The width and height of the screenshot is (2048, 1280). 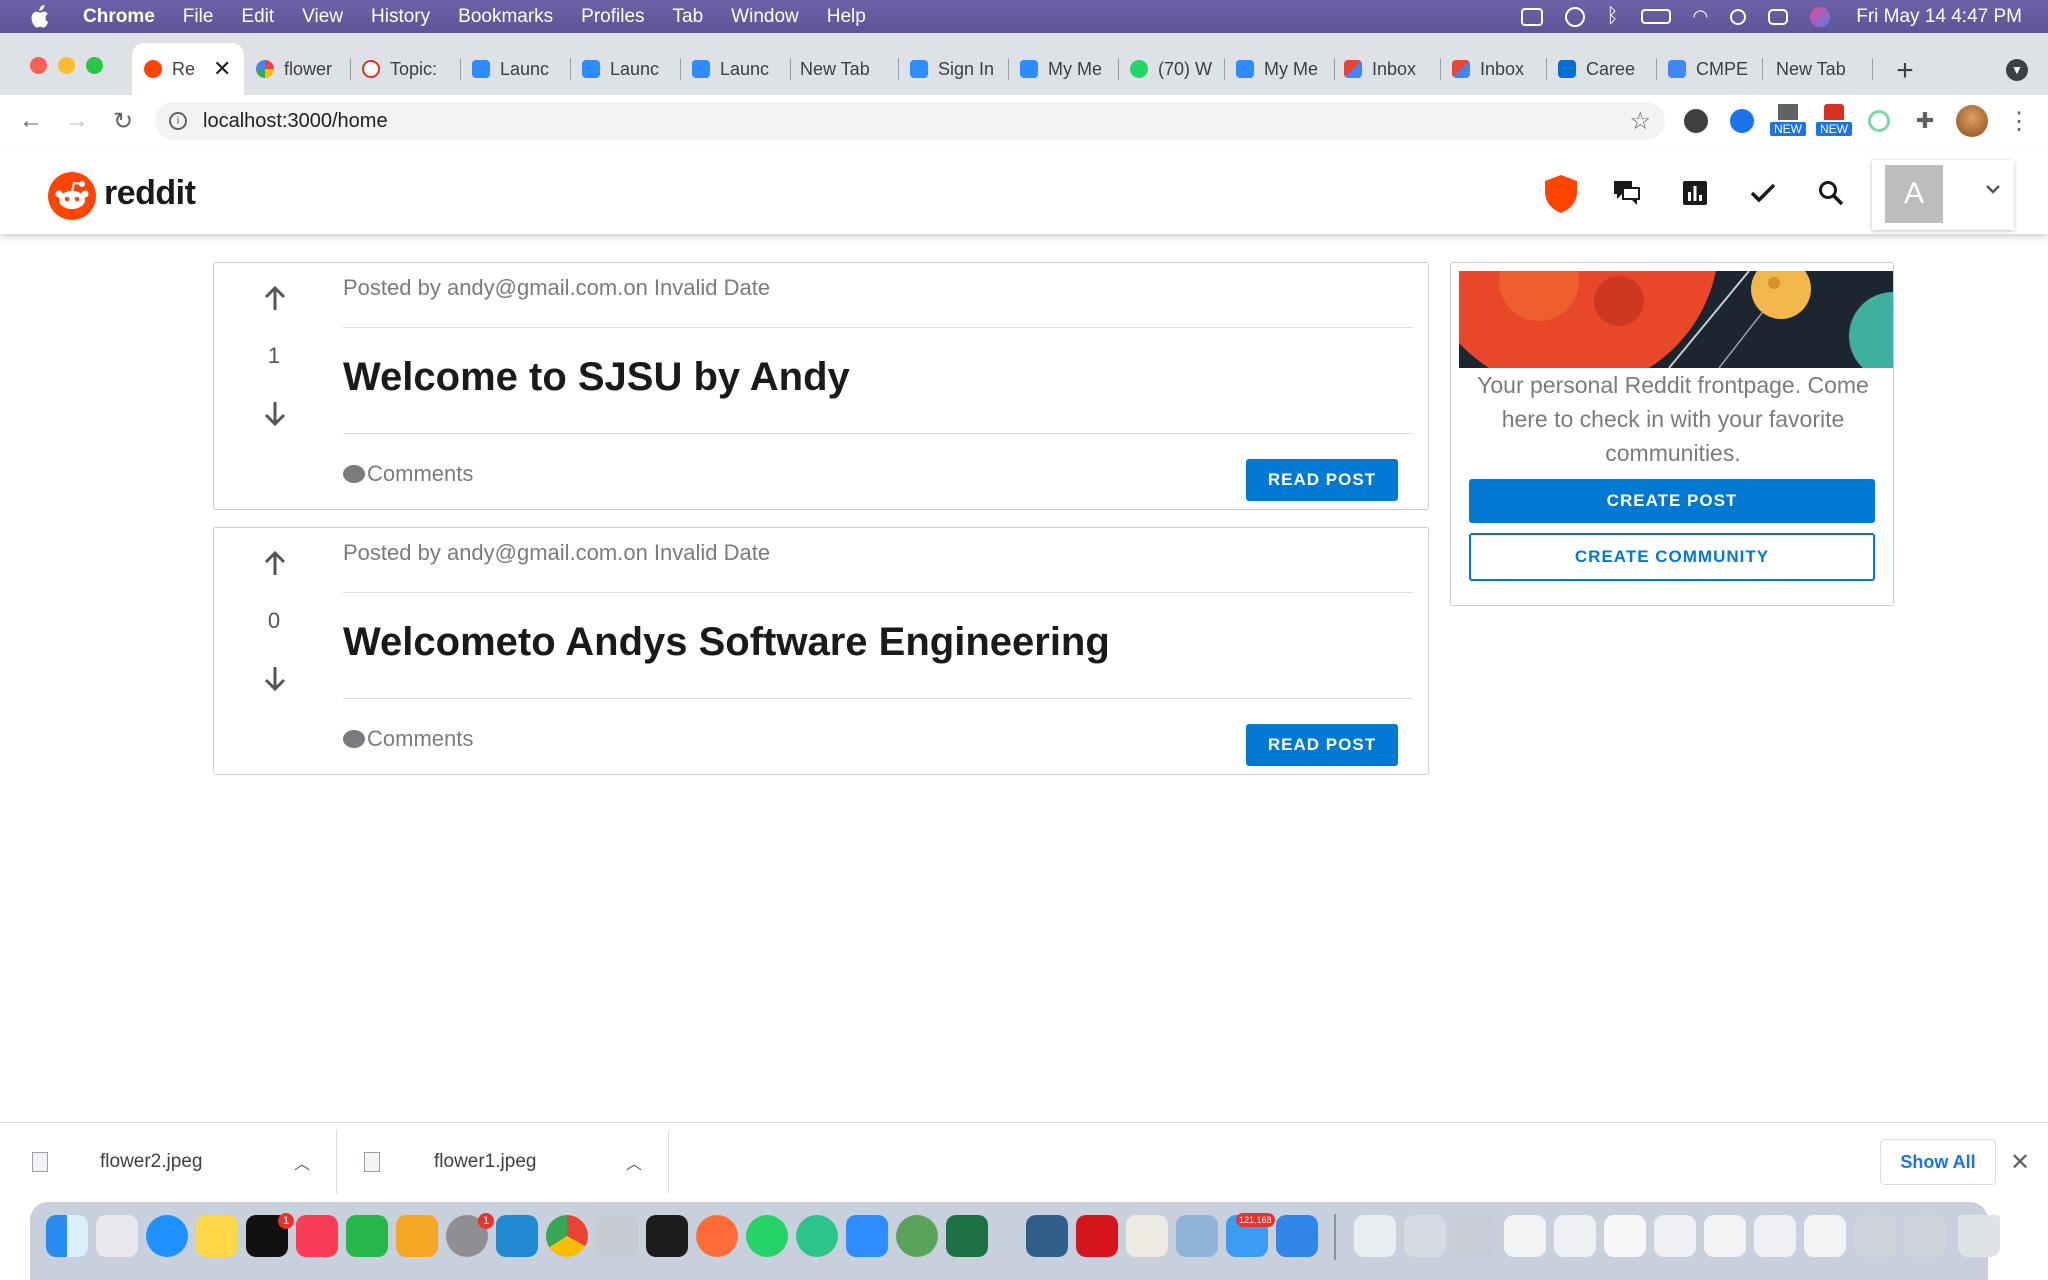 What do you see at coordinates (612, 17) in the screenshot?
I see `menu-profiles: Profiles` at bounding box center [612, 17].